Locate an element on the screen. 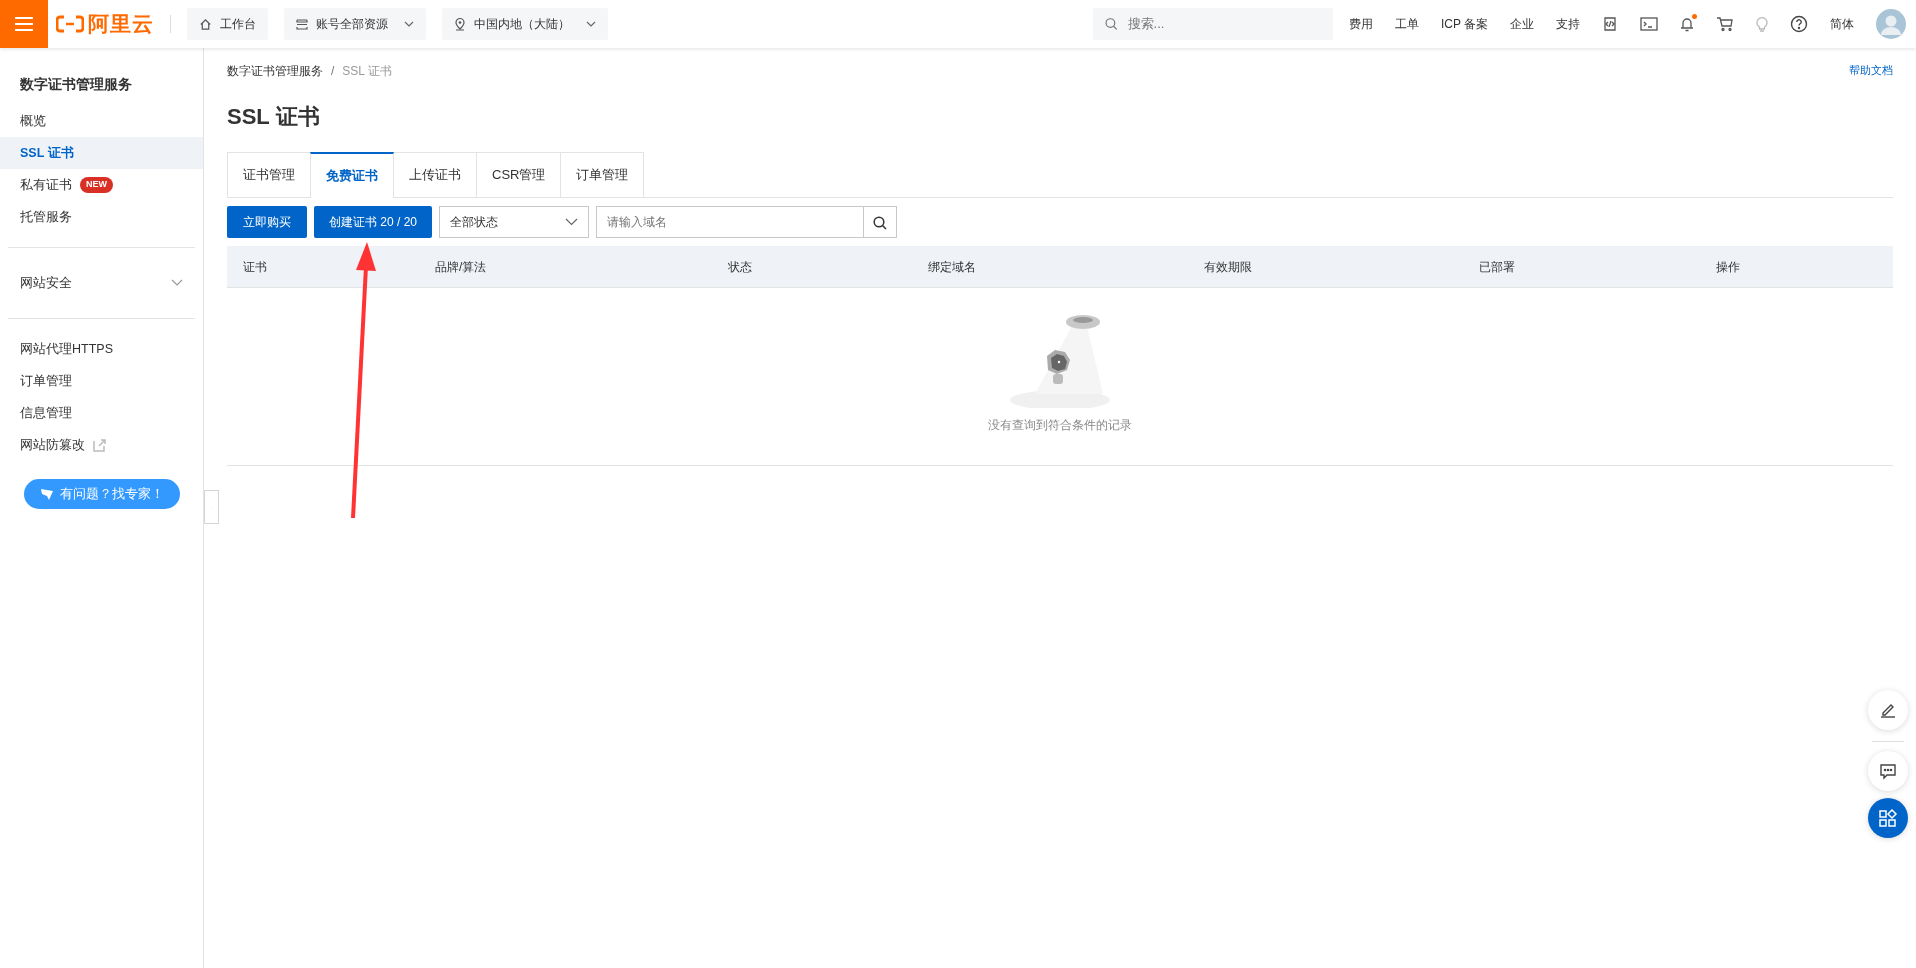  column-header: 品牌/算法 is located at coordinates (461, 266).